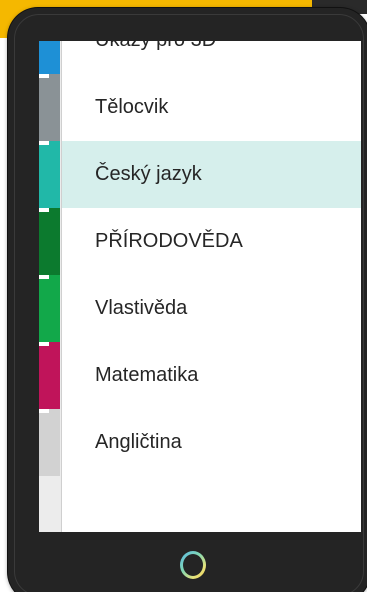 This screenshot has height=592, width=367. What do you see at coordinates (211, 308) in the screenshot?
I see `section-item: Vlastivěda` at bounding box center [211, 308].